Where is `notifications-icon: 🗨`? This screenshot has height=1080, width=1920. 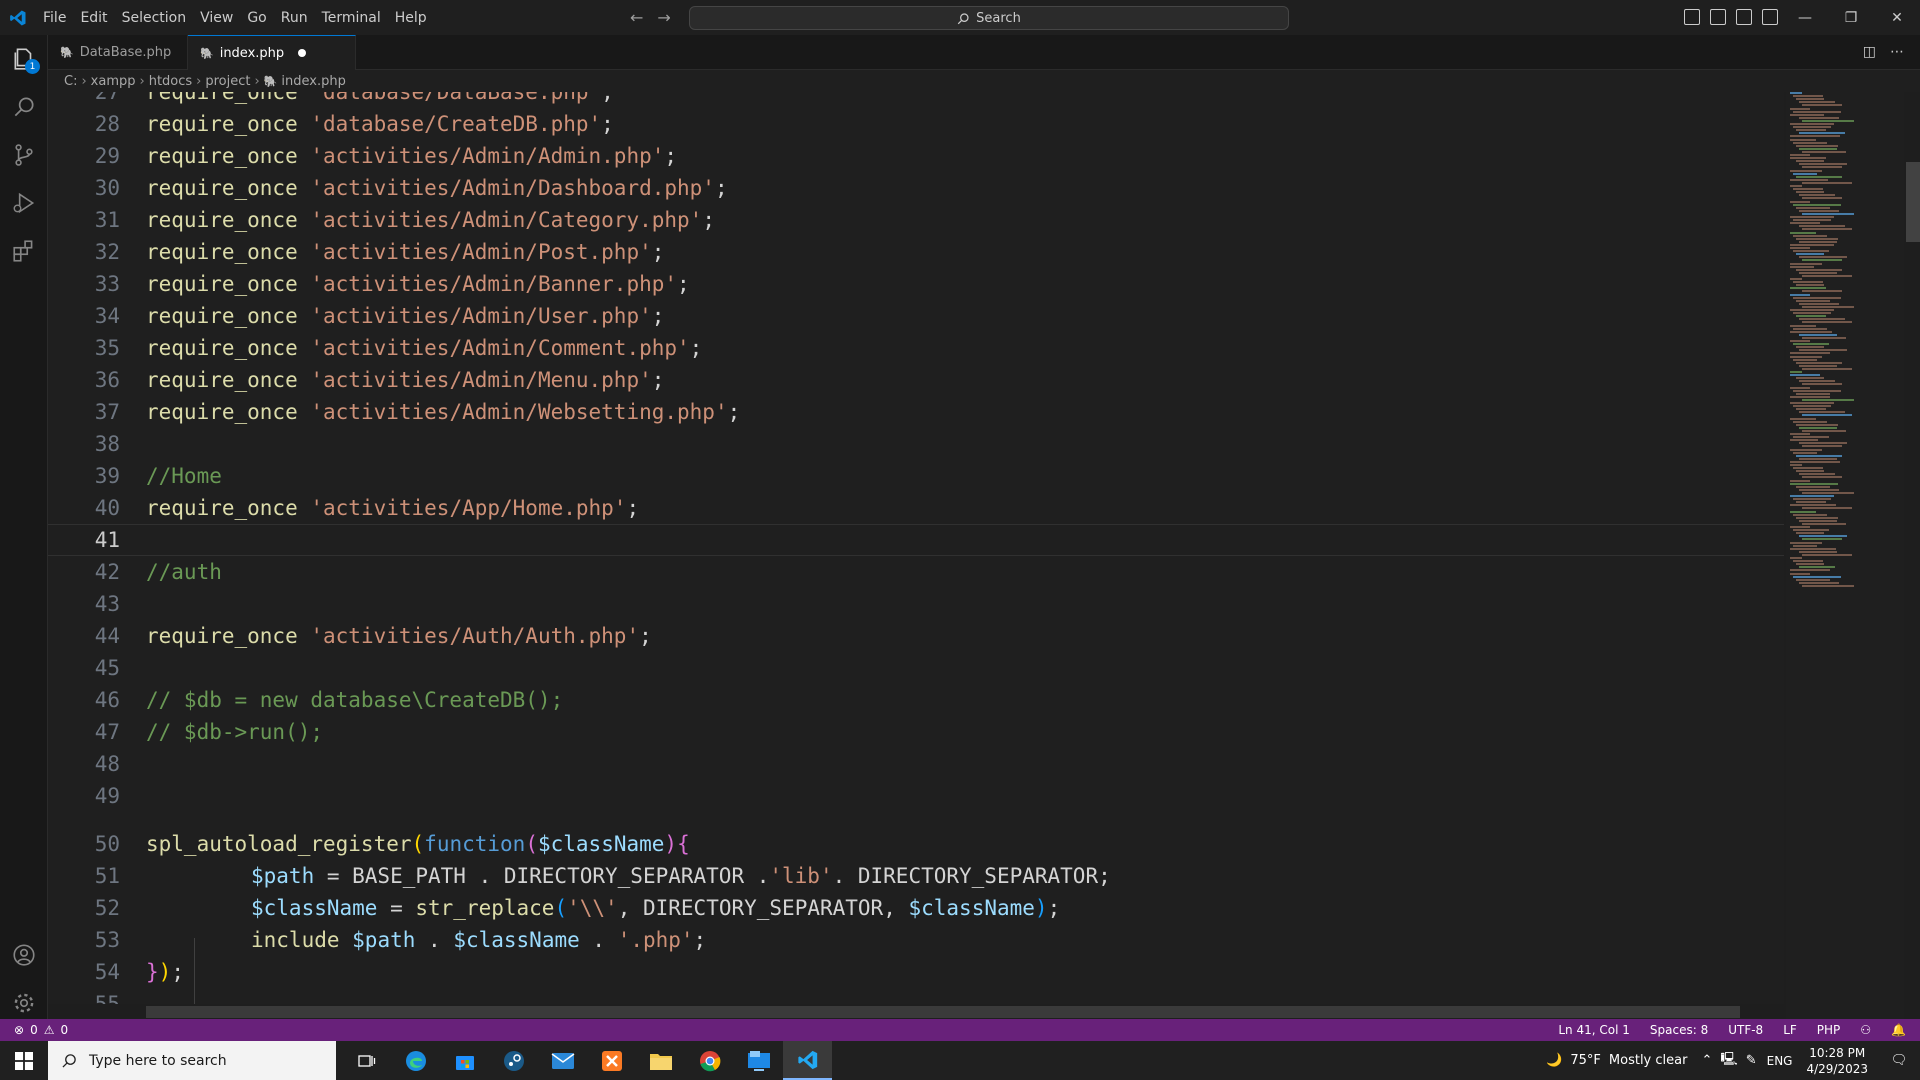 notifications-icon: 🗨 is located at coordinates (1899, 1060).